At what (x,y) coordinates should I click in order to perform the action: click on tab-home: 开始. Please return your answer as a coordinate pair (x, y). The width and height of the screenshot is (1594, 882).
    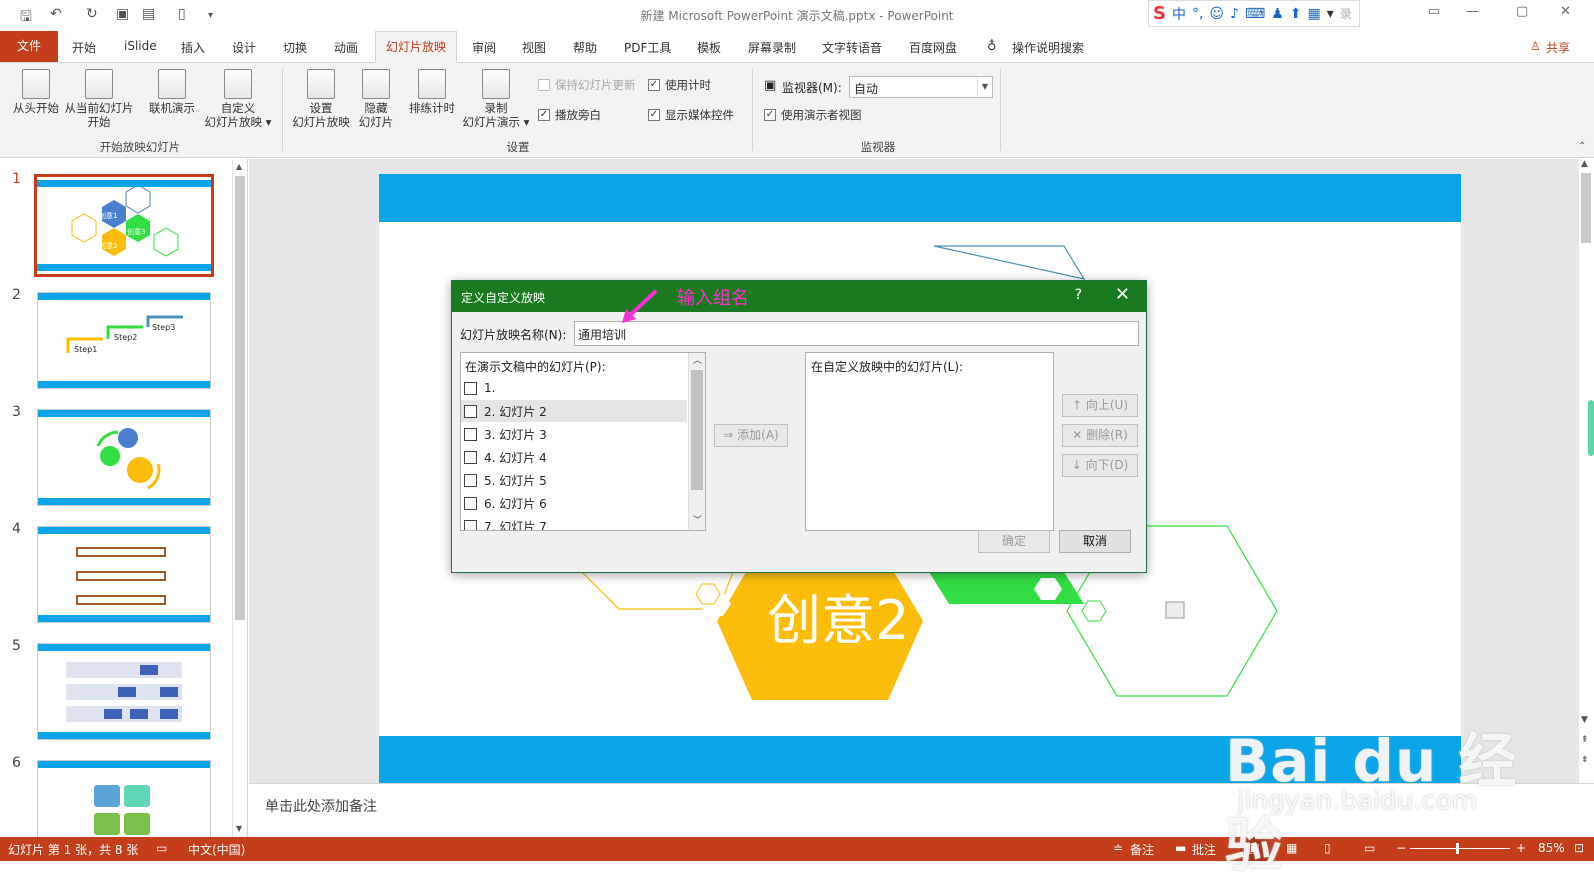
    Looking at the image, I should click on (84, 47).